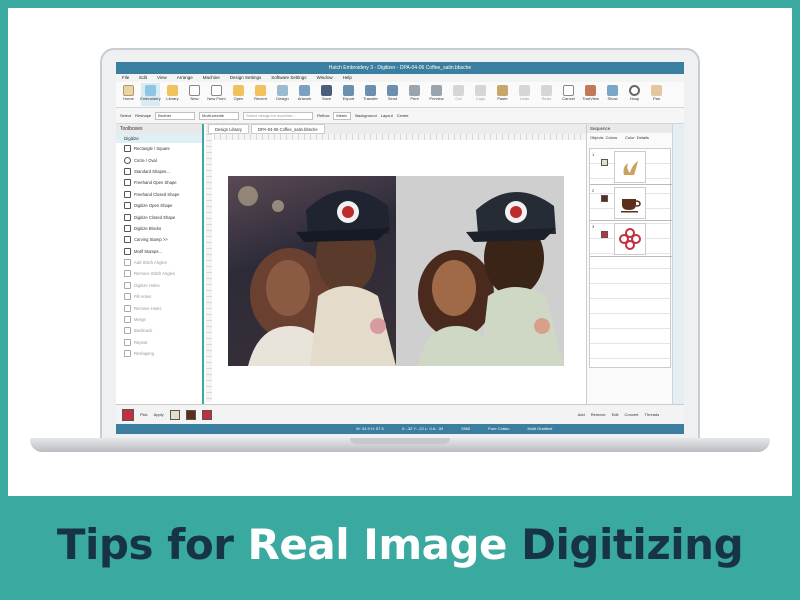  I want to click on embroidery-button: Embroidery, so click(150, 94).